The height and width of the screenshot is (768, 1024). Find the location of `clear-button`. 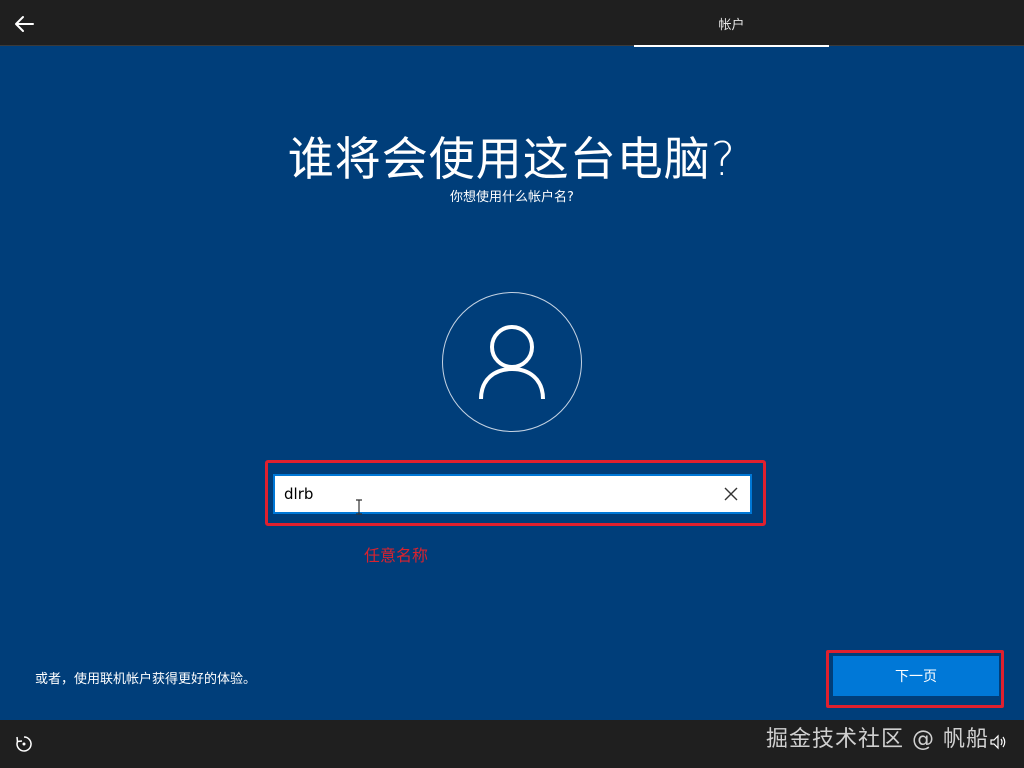

clear-button is located at coordinates (731, 494).